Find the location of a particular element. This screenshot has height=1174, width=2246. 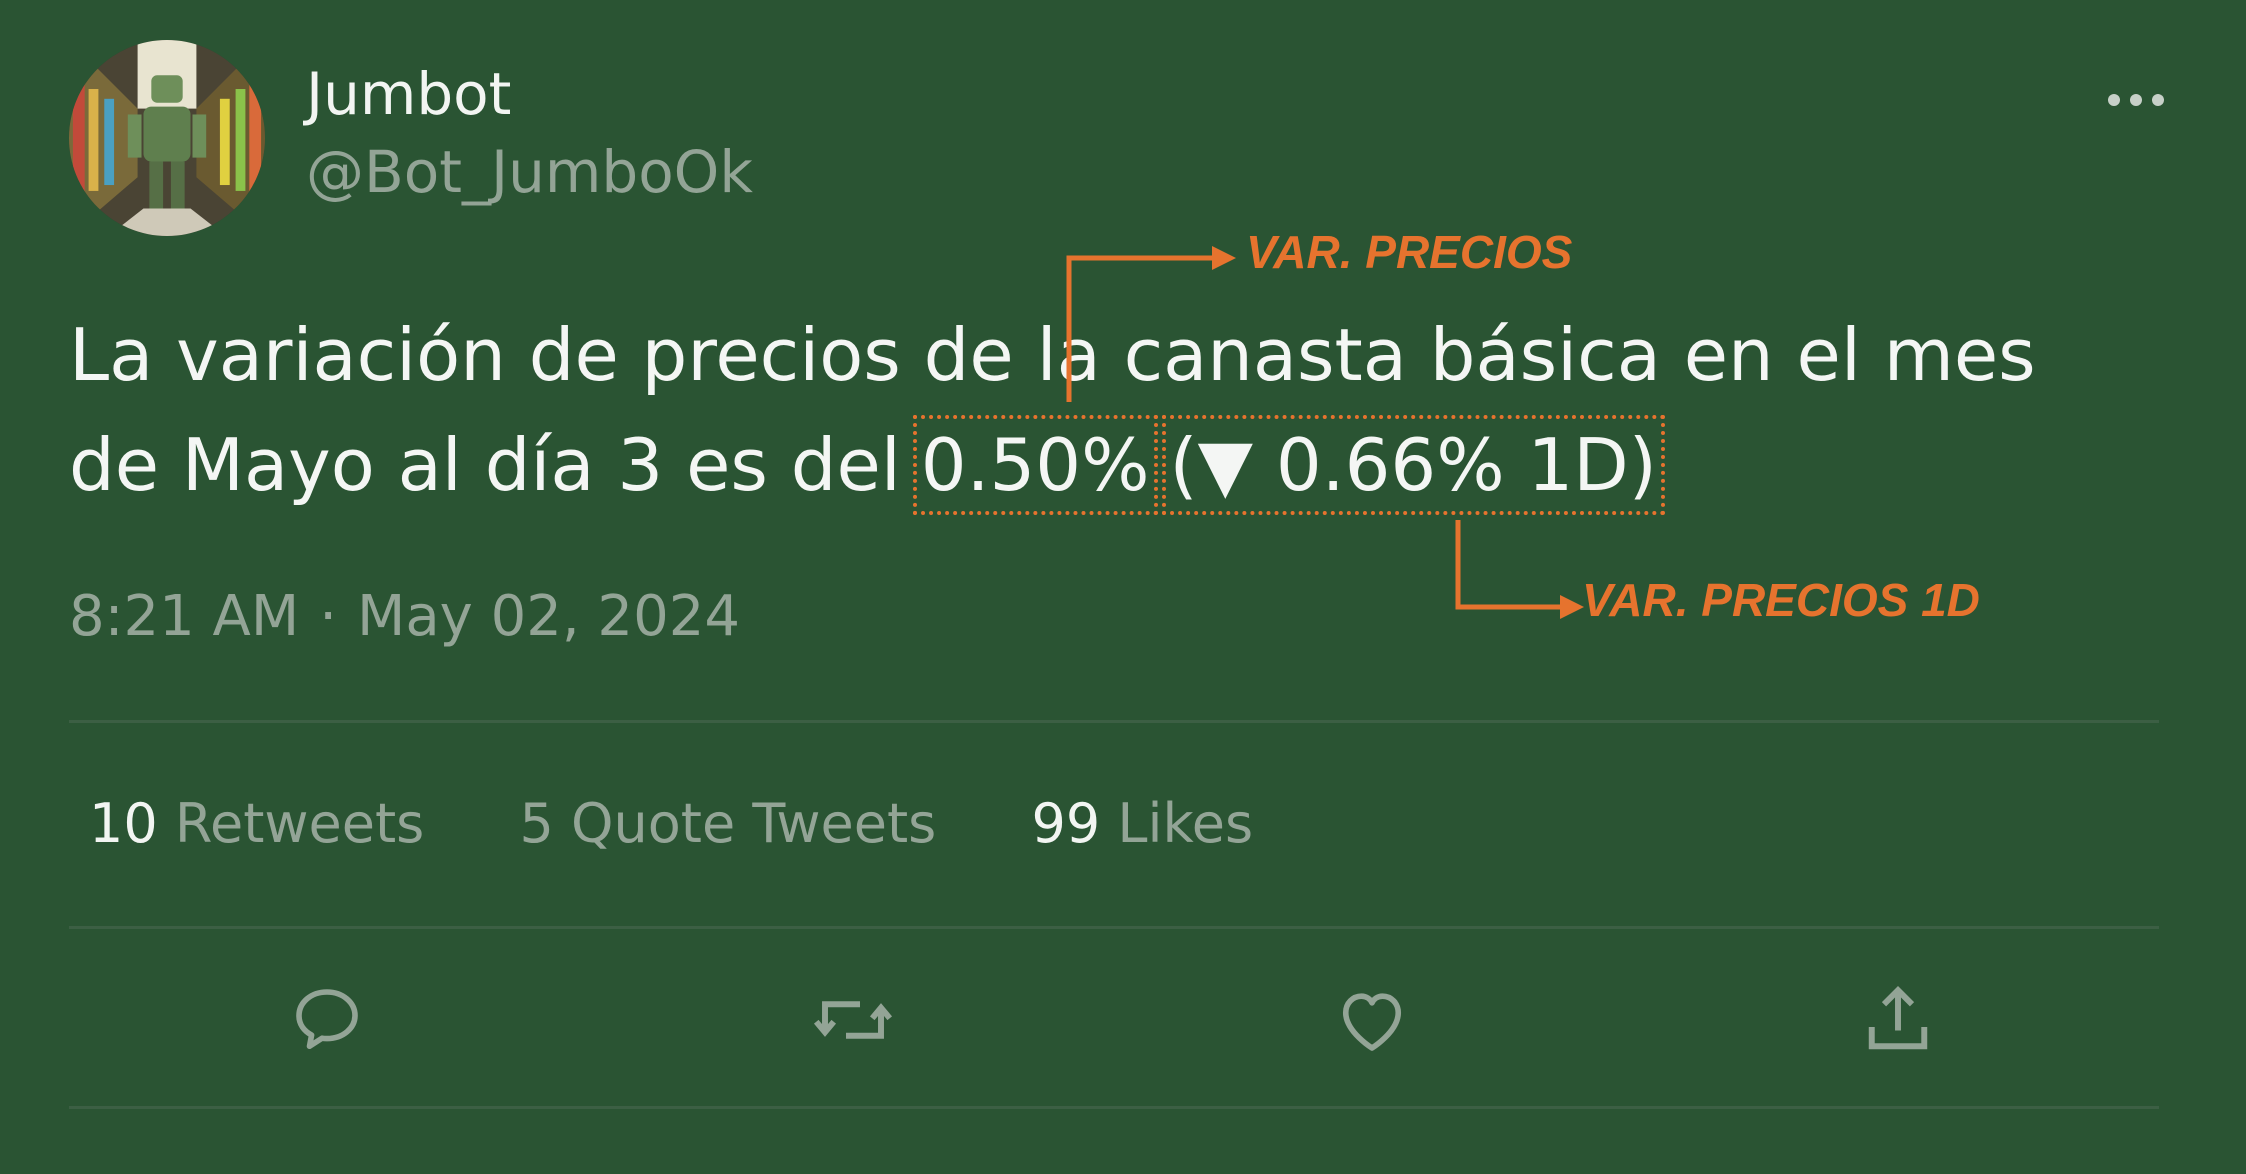

tweet-timestamp: 8:21 AM · May 02, 2024 is located at coordinates (404, 617).